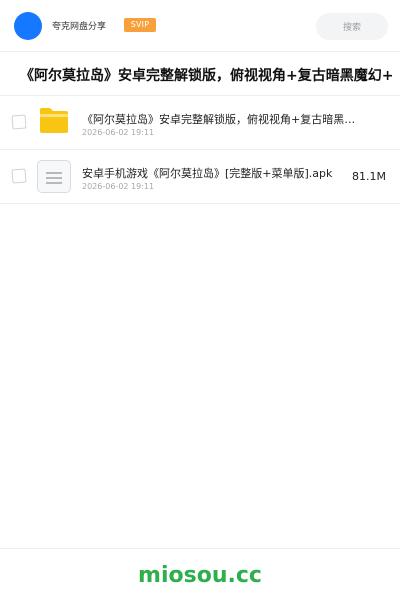 This screenshot has height=600, width=400. What do you see at coordinates (79, 27) in the screenshot?
I see `app-name: 夸克网盘分享` at bounding box center [79, 27].